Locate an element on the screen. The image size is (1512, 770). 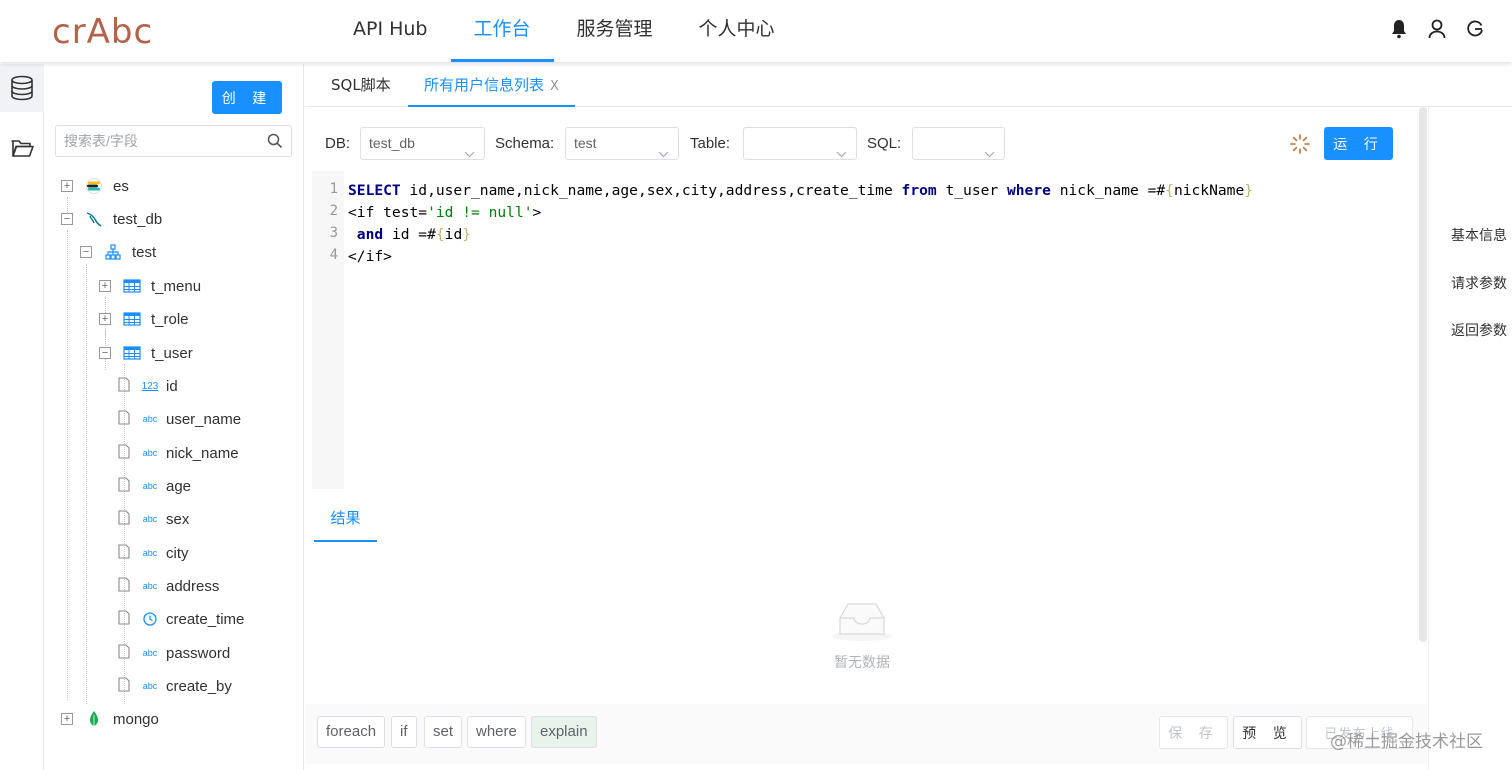
table-select is located at coordinates (800, 143).